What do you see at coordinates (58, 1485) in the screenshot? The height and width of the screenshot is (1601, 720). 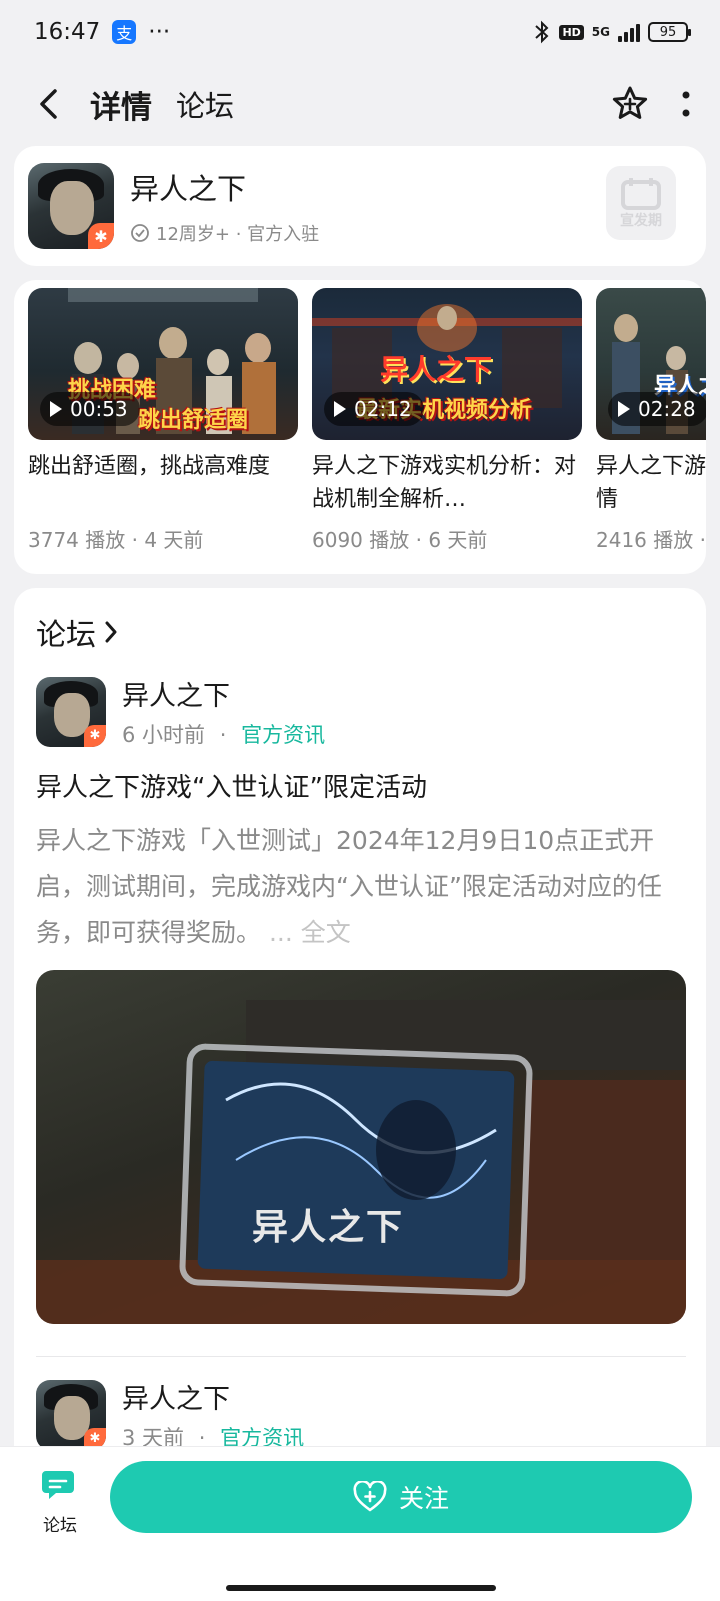 I see `forum-chat-icon` at bounding box center [58, 1485].